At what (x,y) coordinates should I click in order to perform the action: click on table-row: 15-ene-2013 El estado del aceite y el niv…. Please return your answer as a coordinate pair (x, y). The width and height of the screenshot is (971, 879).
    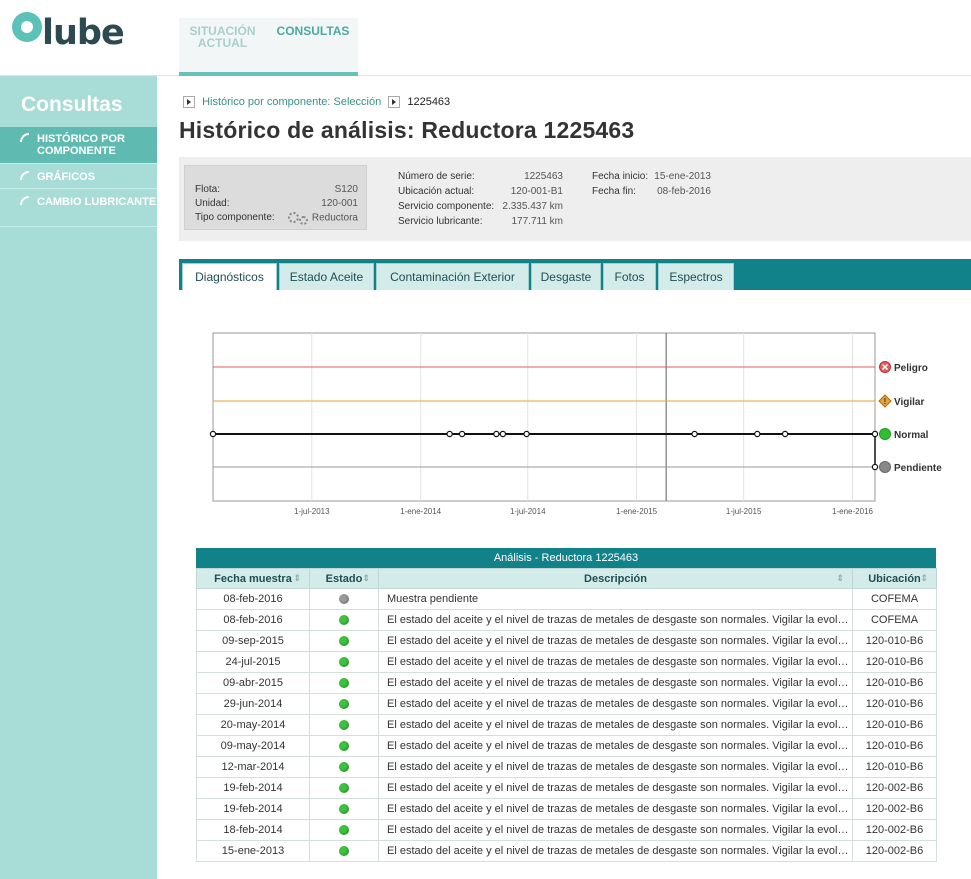
    Looking at the image, I should click on (566, 851).